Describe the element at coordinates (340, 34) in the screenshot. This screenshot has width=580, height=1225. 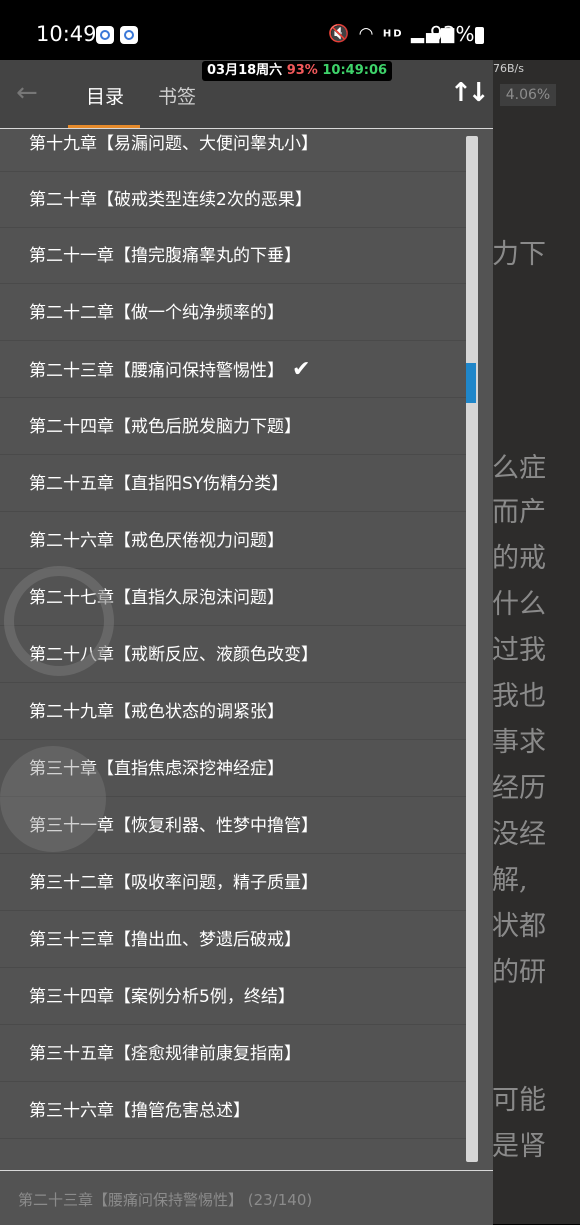
I see `mute-icon: 🔇` at that location.